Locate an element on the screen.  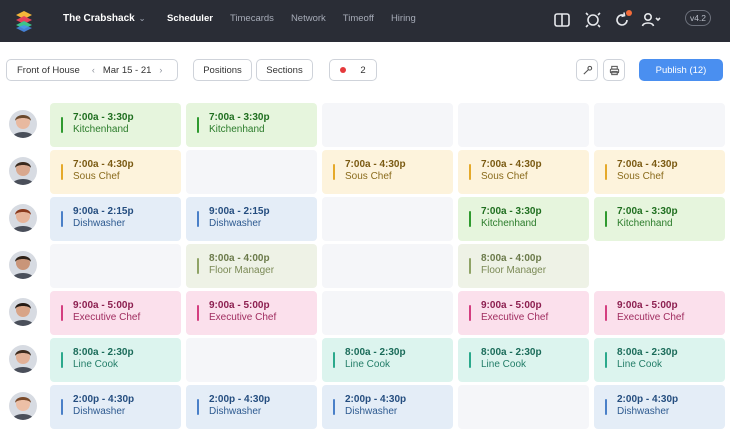
workspace-switcher: The Crabshack ⌄ is located at coordinates (104, 18).